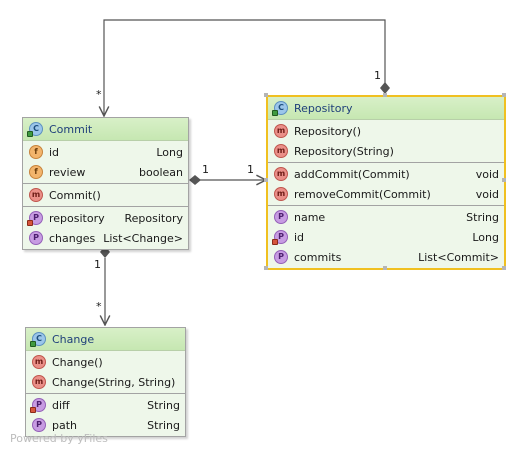  Describe the element at coordinates (250, 169) in the screenshot. I see `multiplicity-commit-repo-target: 1` at that location.